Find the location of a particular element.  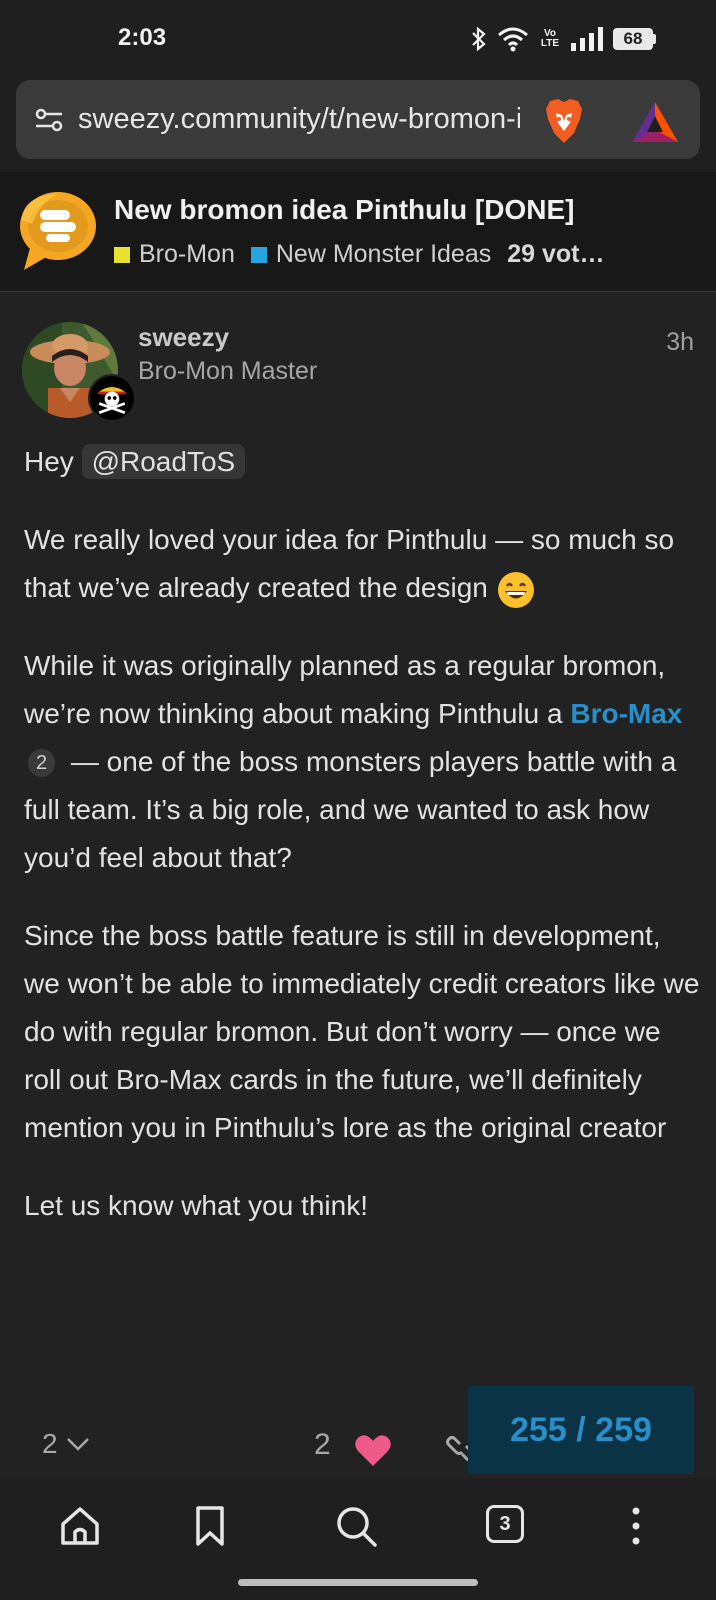

more-icon is located at coordinates (636, 1526).